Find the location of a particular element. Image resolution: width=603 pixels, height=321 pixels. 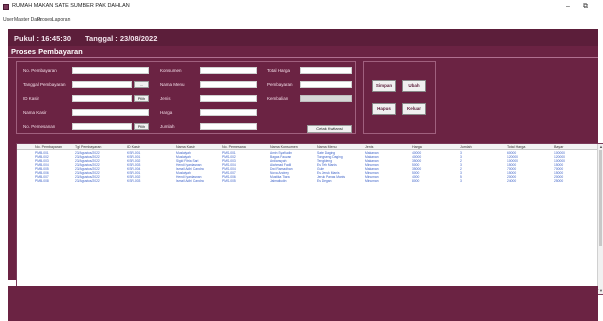

jumlah-input is located at coordinates (228, 126).